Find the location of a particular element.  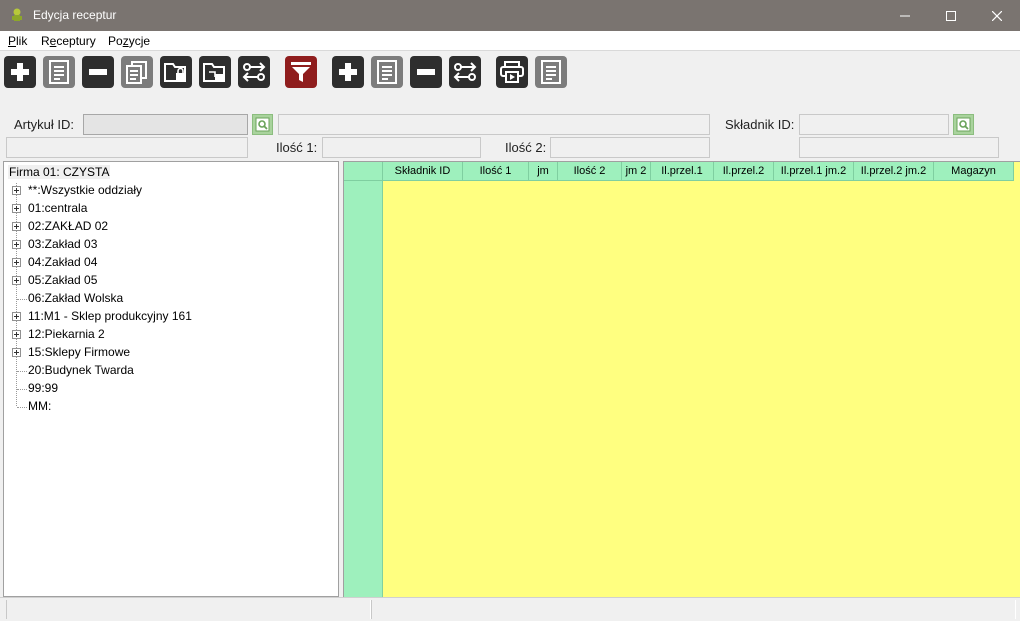

title-bar: Edycja receptur is located at coordinates (510, 15).